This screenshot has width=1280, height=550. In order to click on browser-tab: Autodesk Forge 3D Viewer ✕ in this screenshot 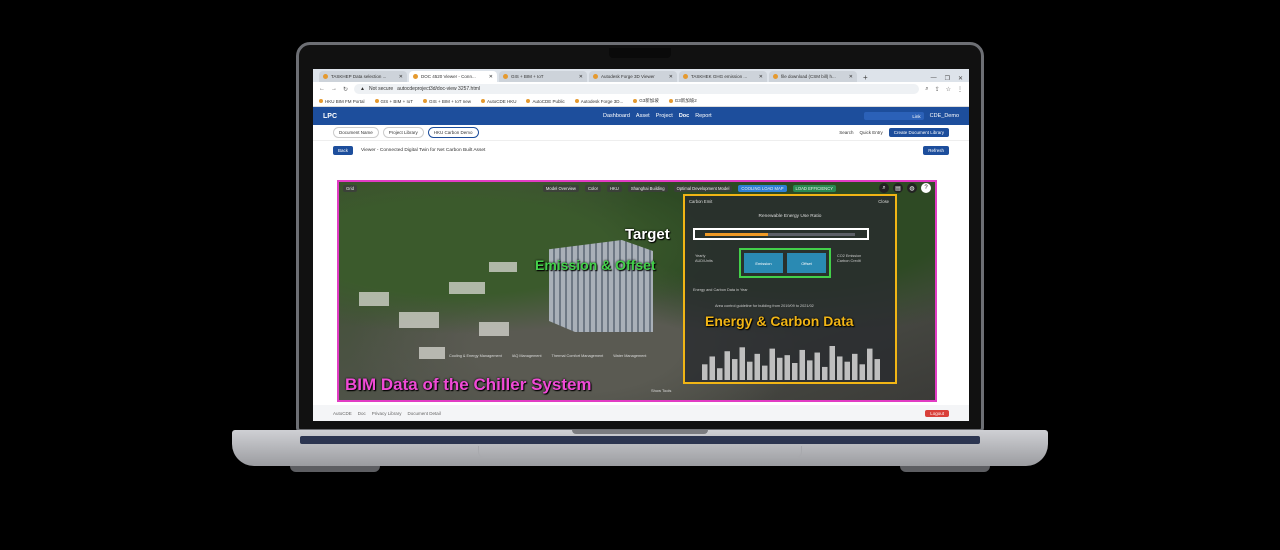, I will do `click(633, 76)`.